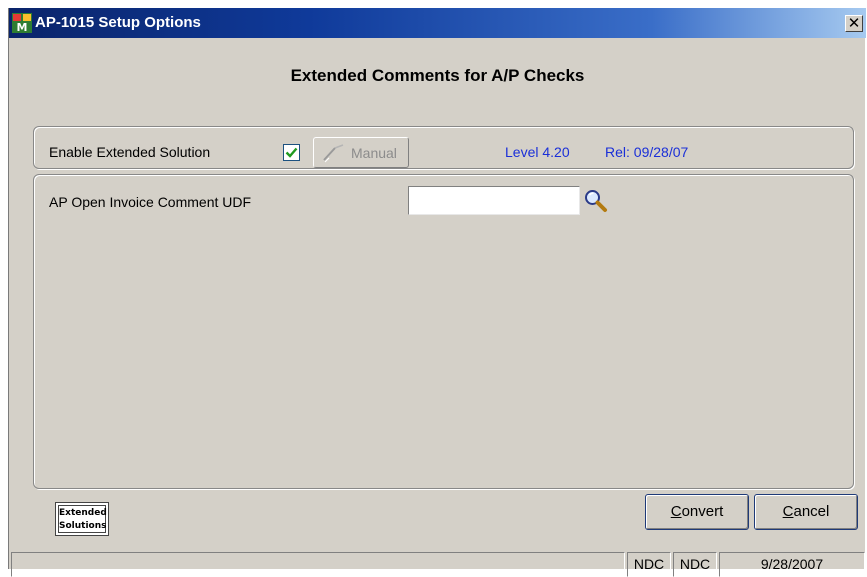  Describe the element at coordinates (695, 564) in the screenshot. I see `status-pane-user: NDC` at that location.